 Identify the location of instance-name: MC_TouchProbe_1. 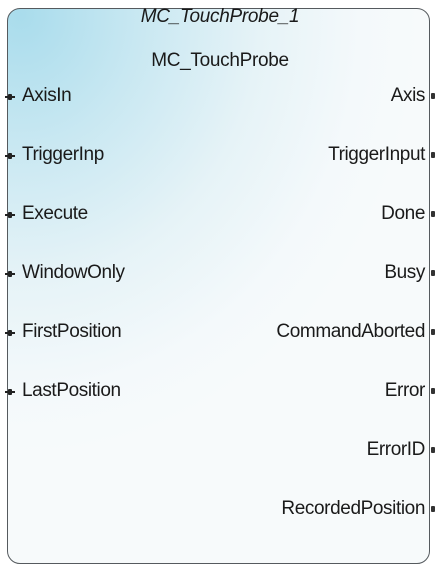
(220, 16).